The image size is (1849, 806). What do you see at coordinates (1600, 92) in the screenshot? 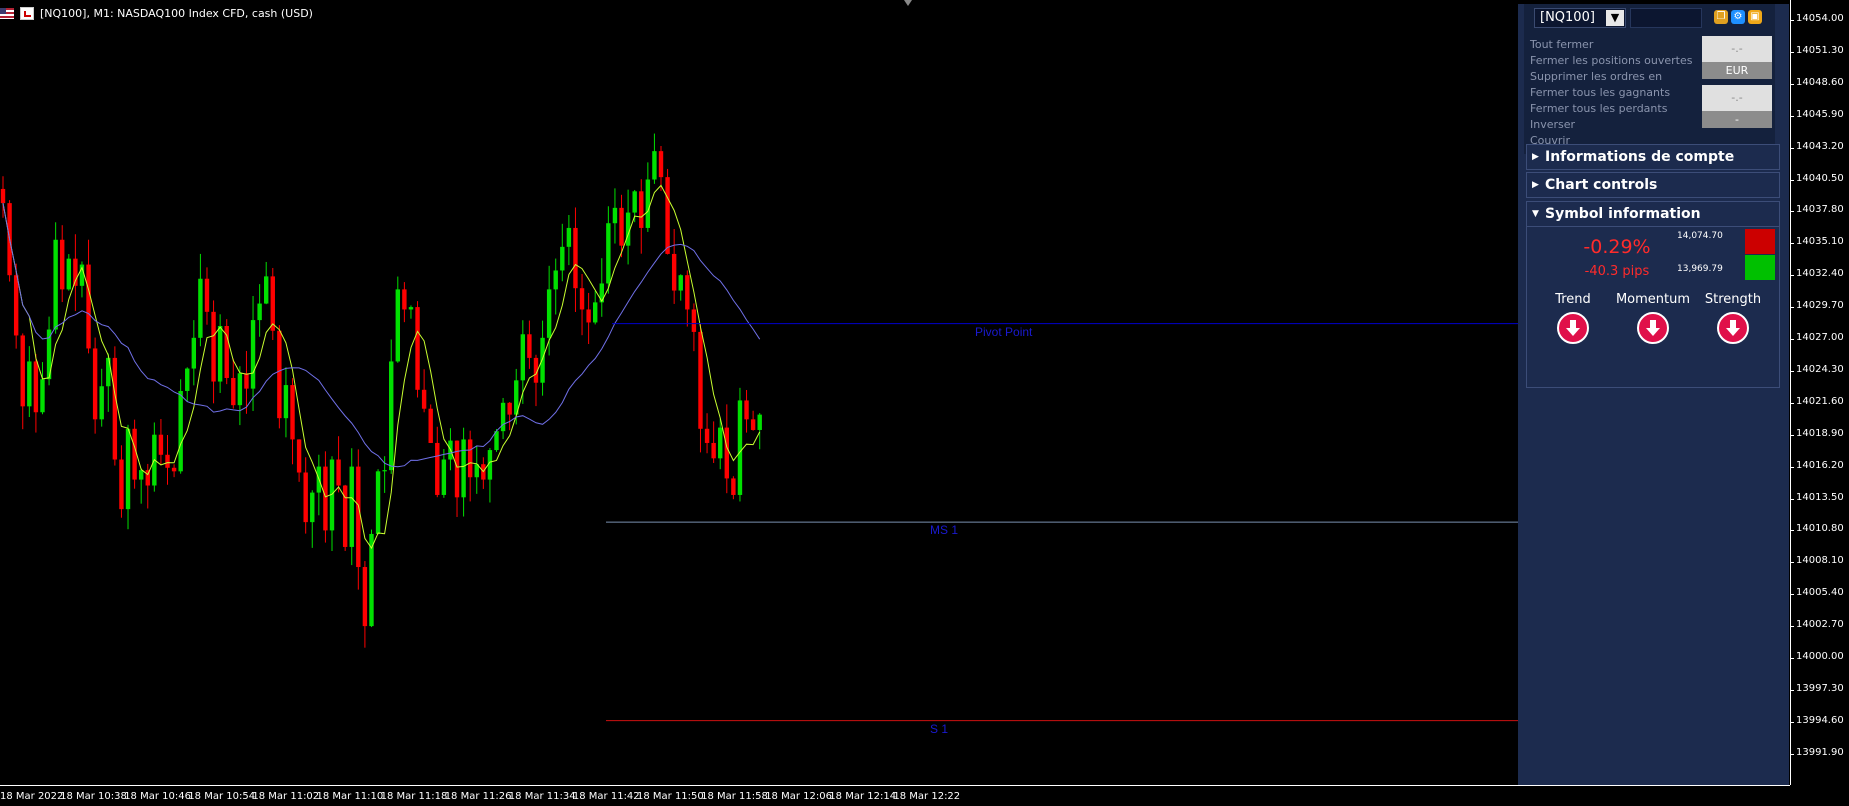
I see `action-item: Fermer tous les gagnants` at bounding box center [1600, 92].